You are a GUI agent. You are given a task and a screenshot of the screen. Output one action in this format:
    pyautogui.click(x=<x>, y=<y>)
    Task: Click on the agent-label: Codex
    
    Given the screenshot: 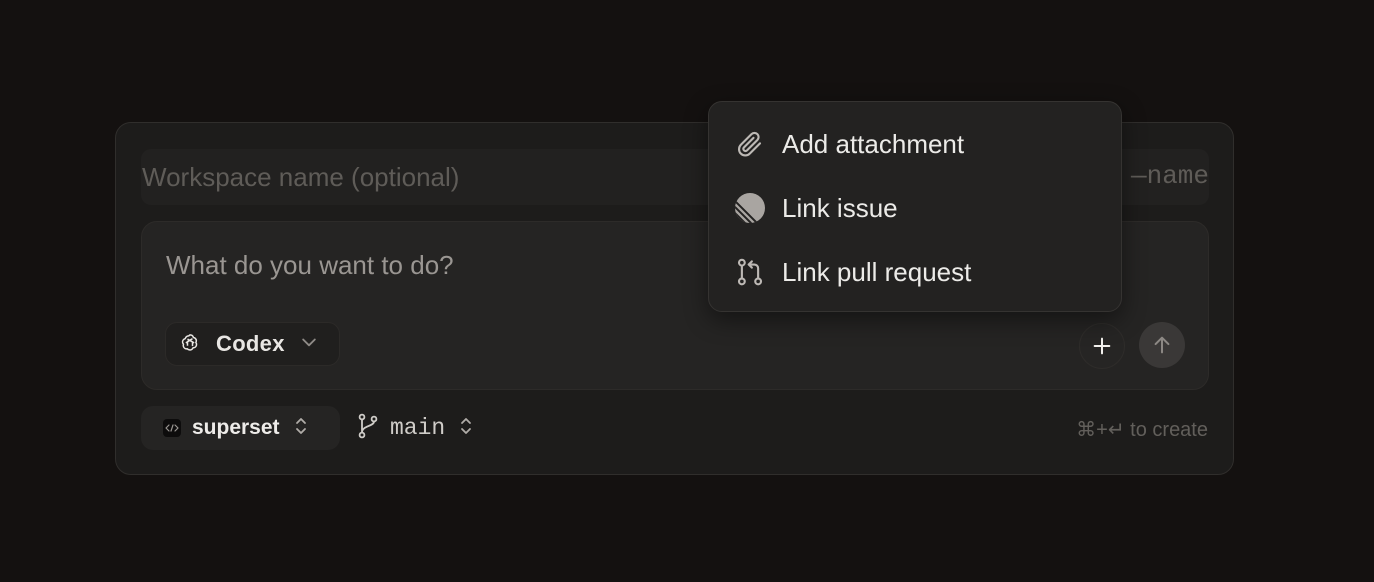 What is the action you would take?
    pyautogui.click(x=250, y=343)
    